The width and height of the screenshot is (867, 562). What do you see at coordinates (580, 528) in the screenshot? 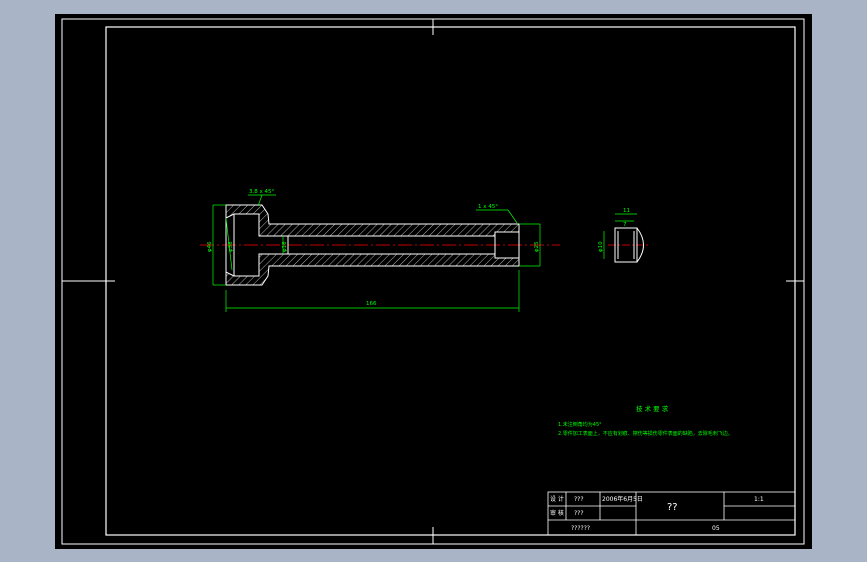
I see `school-name: ??????` at bounding box center [580, 528].